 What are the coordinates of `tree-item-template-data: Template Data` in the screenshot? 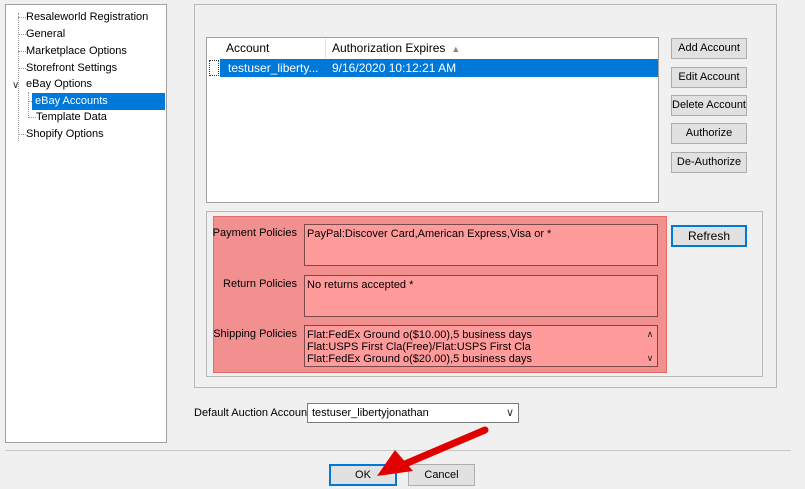 It's located at (71, 117).